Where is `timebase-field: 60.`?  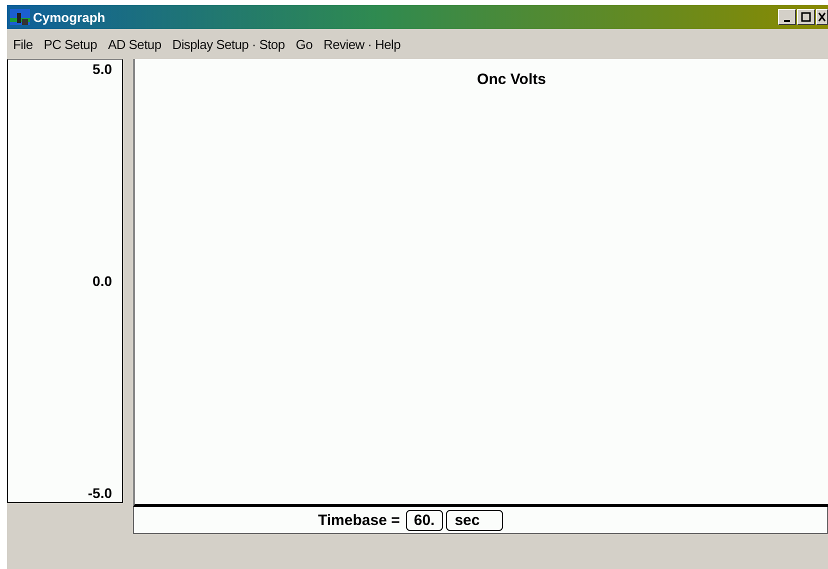 timebase-field: 60. is located at coordinates (424, 520).